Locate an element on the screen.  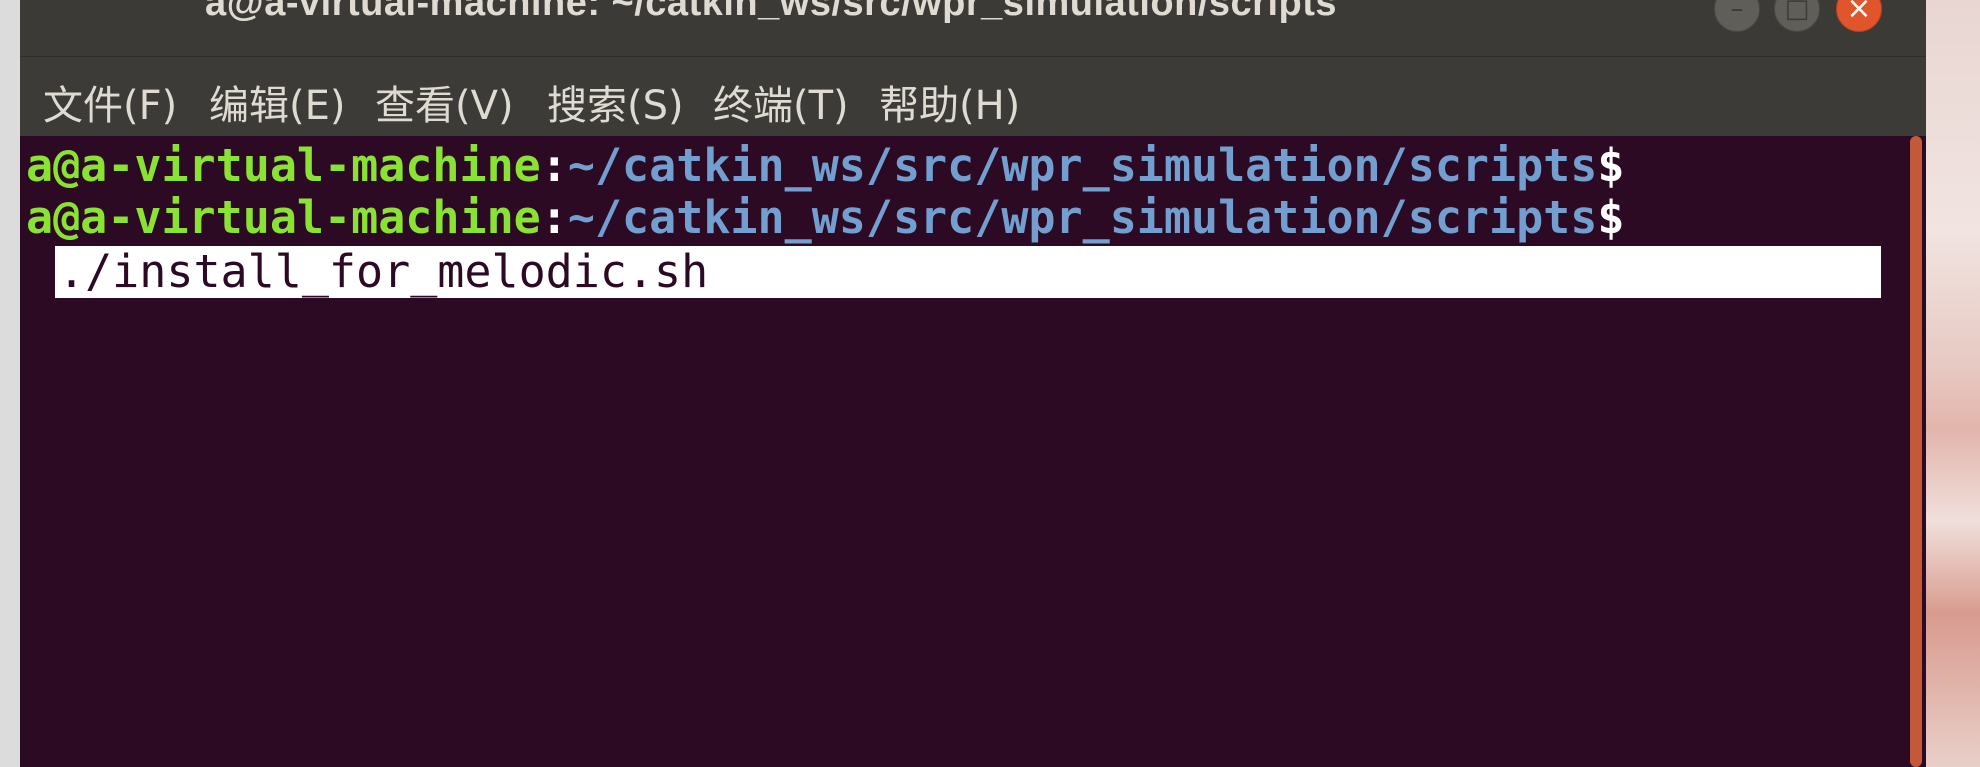
menu-bar: 文件(F) 编辑(E) 查看(V) 搜索(S) 终端(T) 帮助(H) is located at coordinates (973, 96).